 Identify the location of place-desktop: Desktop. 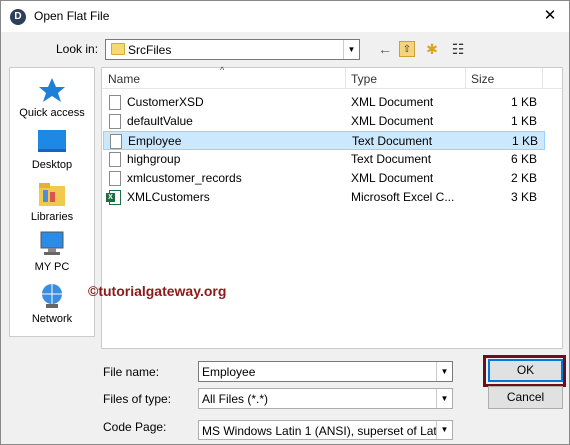
(52, 149).